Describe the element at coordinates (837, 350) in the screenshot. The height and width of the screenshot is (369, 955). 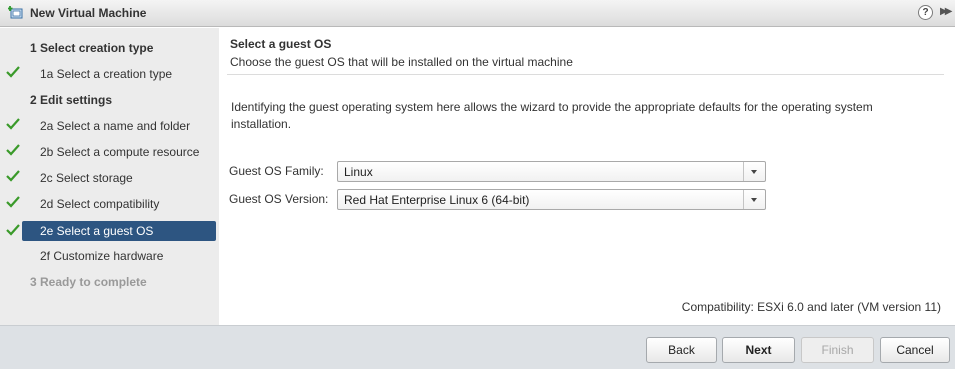
I see `finish-button: Finish` at that location.